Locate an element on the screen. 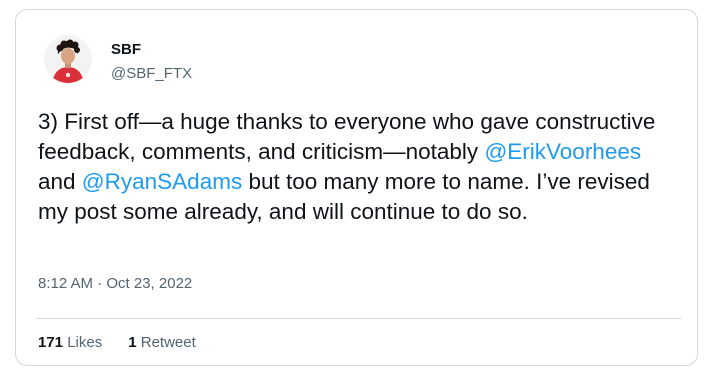  engagement-stats: 171 Likes 1 Retweet is located at coordinates (117, 342).